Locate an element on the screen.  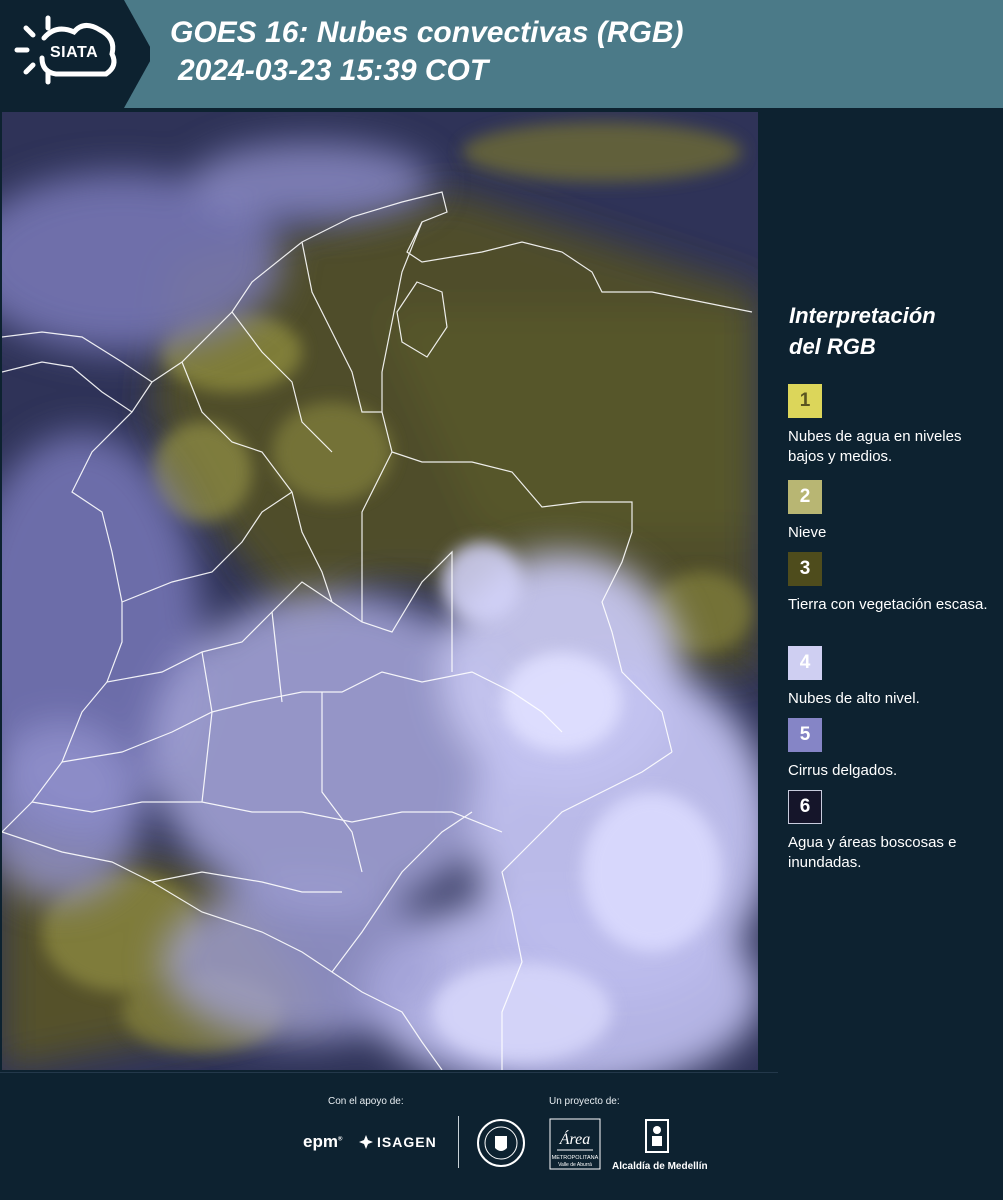
project-label: Un proyecto de: is located at coordinates (584, 1101).